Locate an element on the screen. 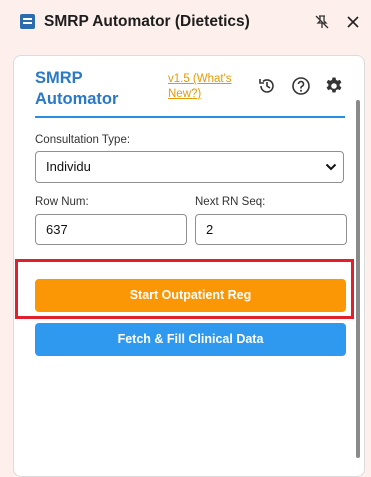  chevron-down-icon is located at coordinates (331, 167).